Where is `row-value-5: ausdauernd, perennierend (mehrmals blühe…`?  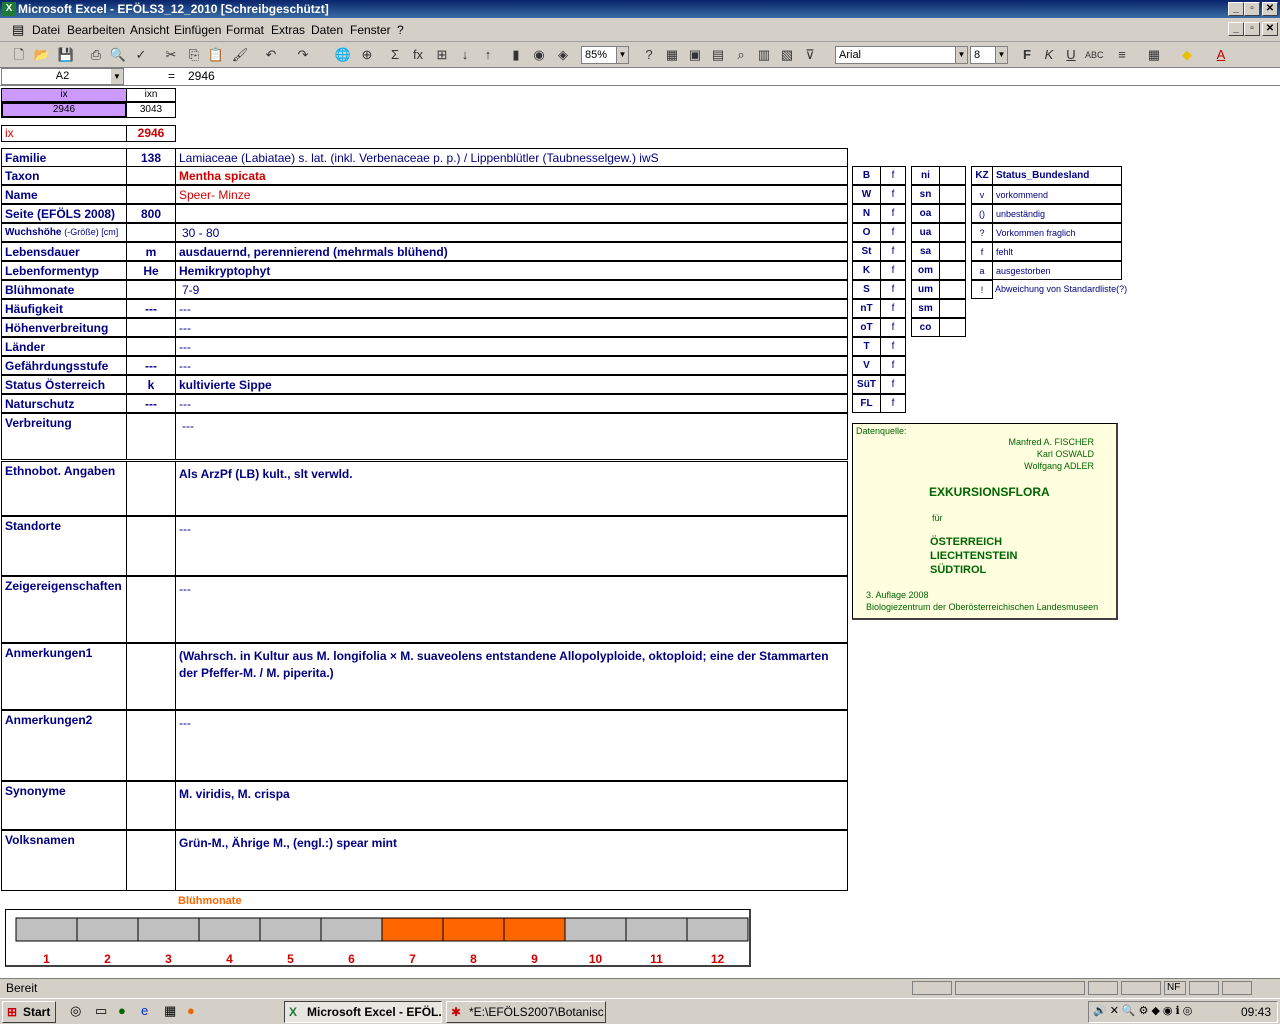 row-value-5: ausdauernd, perennierend (mehrmals blühe… is located at coordinates (511, 251).